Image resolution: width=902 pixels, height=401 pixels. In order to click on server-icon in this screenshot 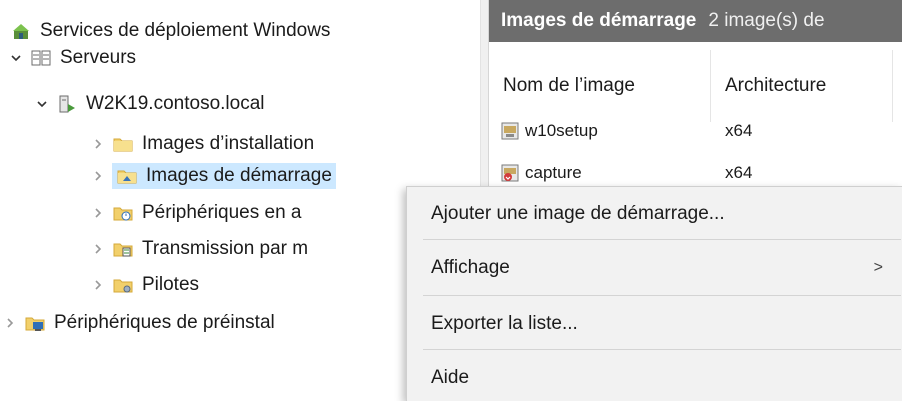, I will do `click(67, 104)`.